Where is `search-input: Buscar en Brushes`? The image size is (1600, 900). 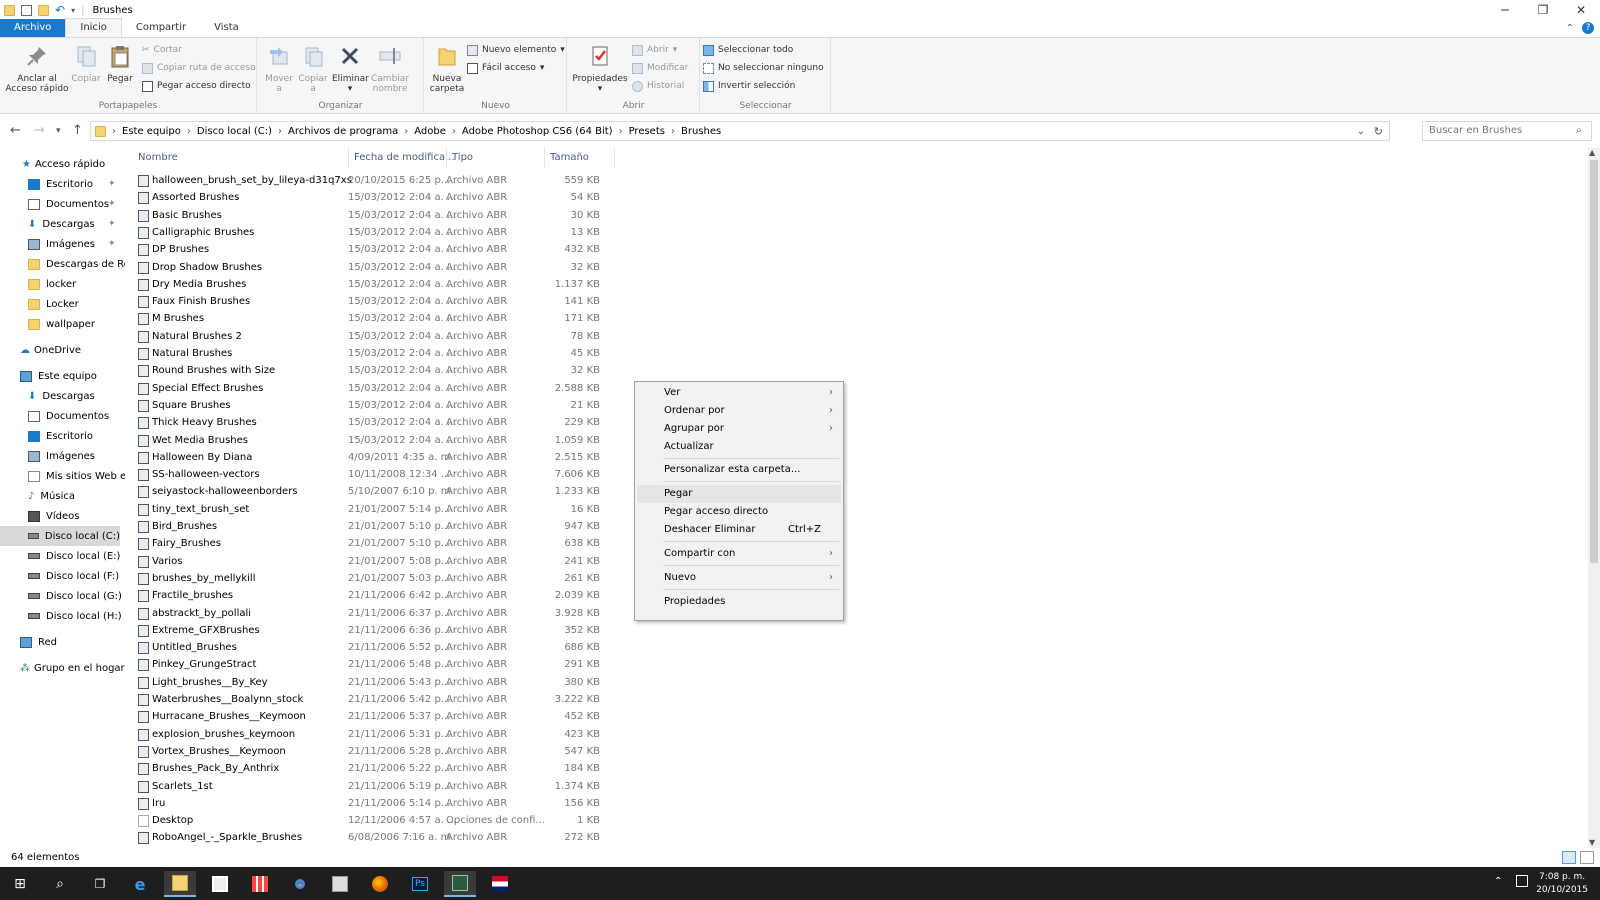
search-input: Buscar en Brushes is located at coordinates (1507, 131).